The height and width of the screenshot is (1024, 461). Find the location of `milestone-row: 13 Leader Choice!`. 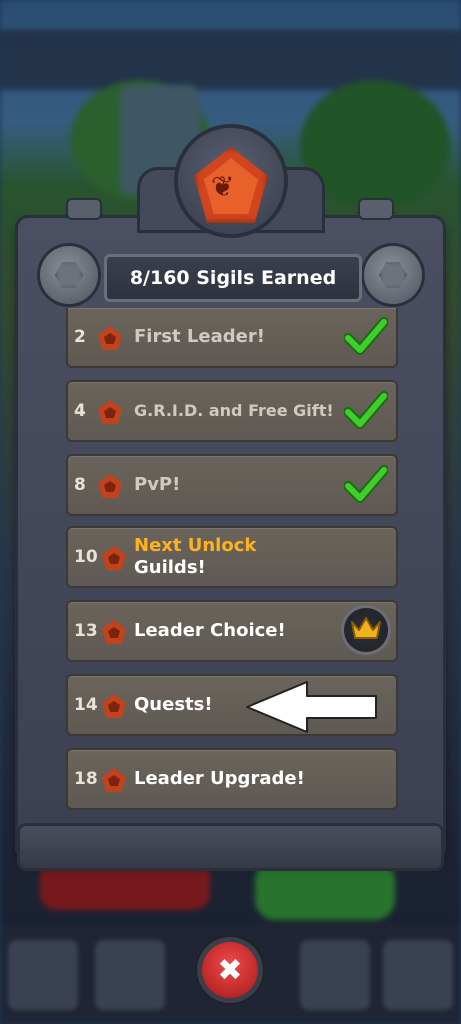

milestone-row: 13 Leader Choice! is located at coordinates (232, 631).